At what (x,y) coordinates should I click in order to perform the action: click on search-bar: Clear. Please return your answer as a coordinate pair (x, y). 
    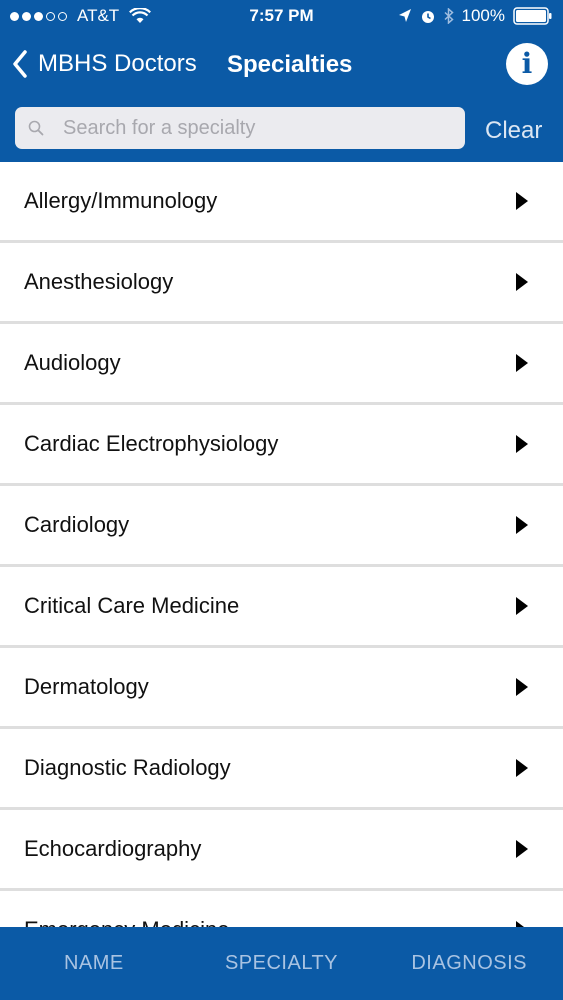
    Looking at the image, I should click on (281, 129).